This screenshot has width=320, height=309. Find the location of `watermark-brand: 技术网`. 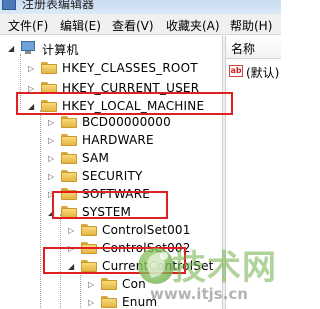

watermark-brand: 技术网 is located at coordinates (224, 268).